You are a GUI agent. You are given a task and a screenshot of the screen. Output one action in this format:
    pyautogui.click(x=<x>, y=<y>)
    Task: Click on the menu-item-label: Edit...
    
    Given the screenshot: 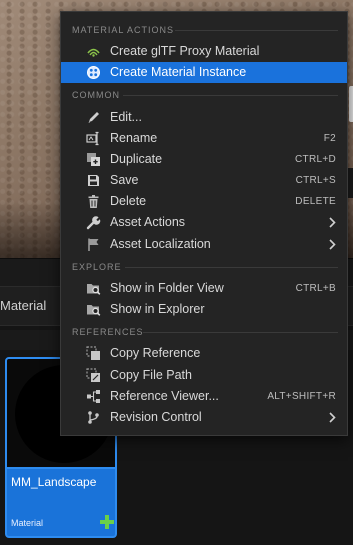 What is the action you would take?
    pyautogui.click(x=126, y=117)
    